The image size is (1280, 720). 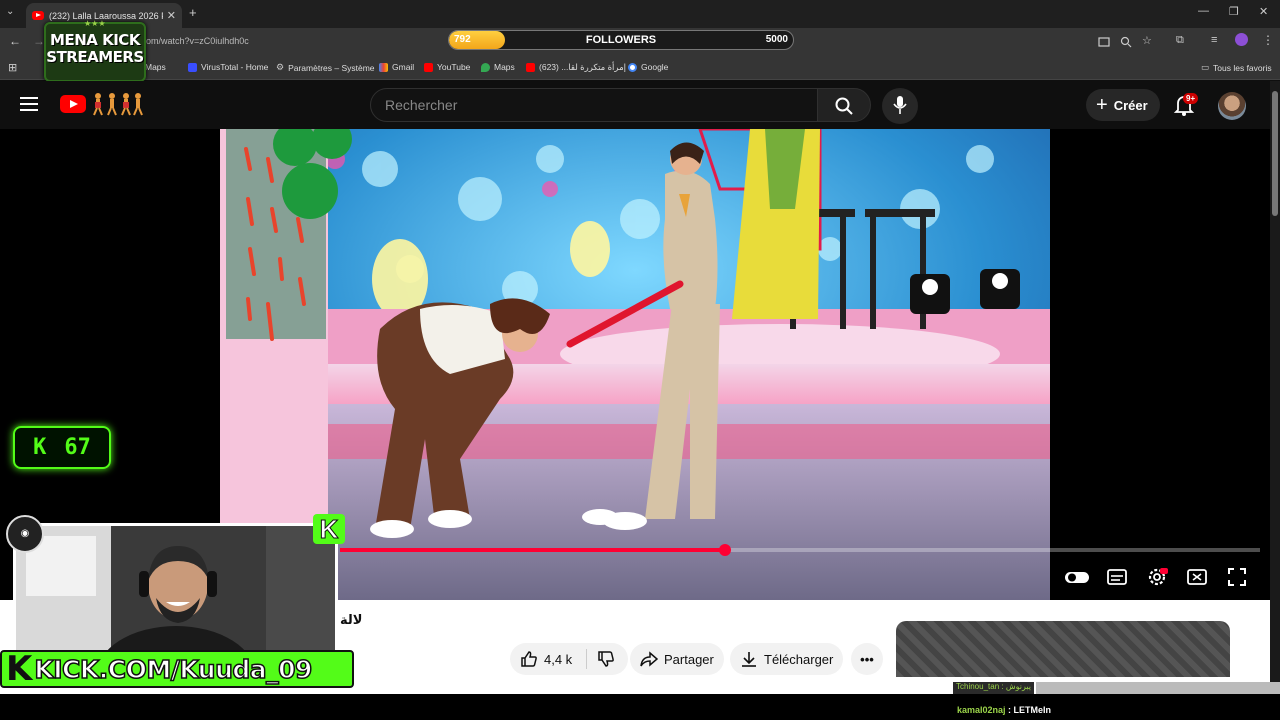 What do you see at coordinates (73, 104) in the screenshot?
I see `youtube-logo-icon` at bounding box center [73, 104].